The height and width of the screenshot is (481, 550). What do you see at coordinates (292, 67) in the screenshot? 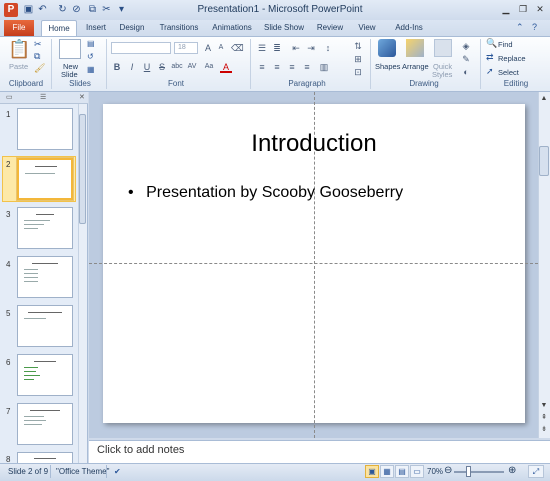
I see `align-right-icon: ≡` at bounding box center [292, 67].